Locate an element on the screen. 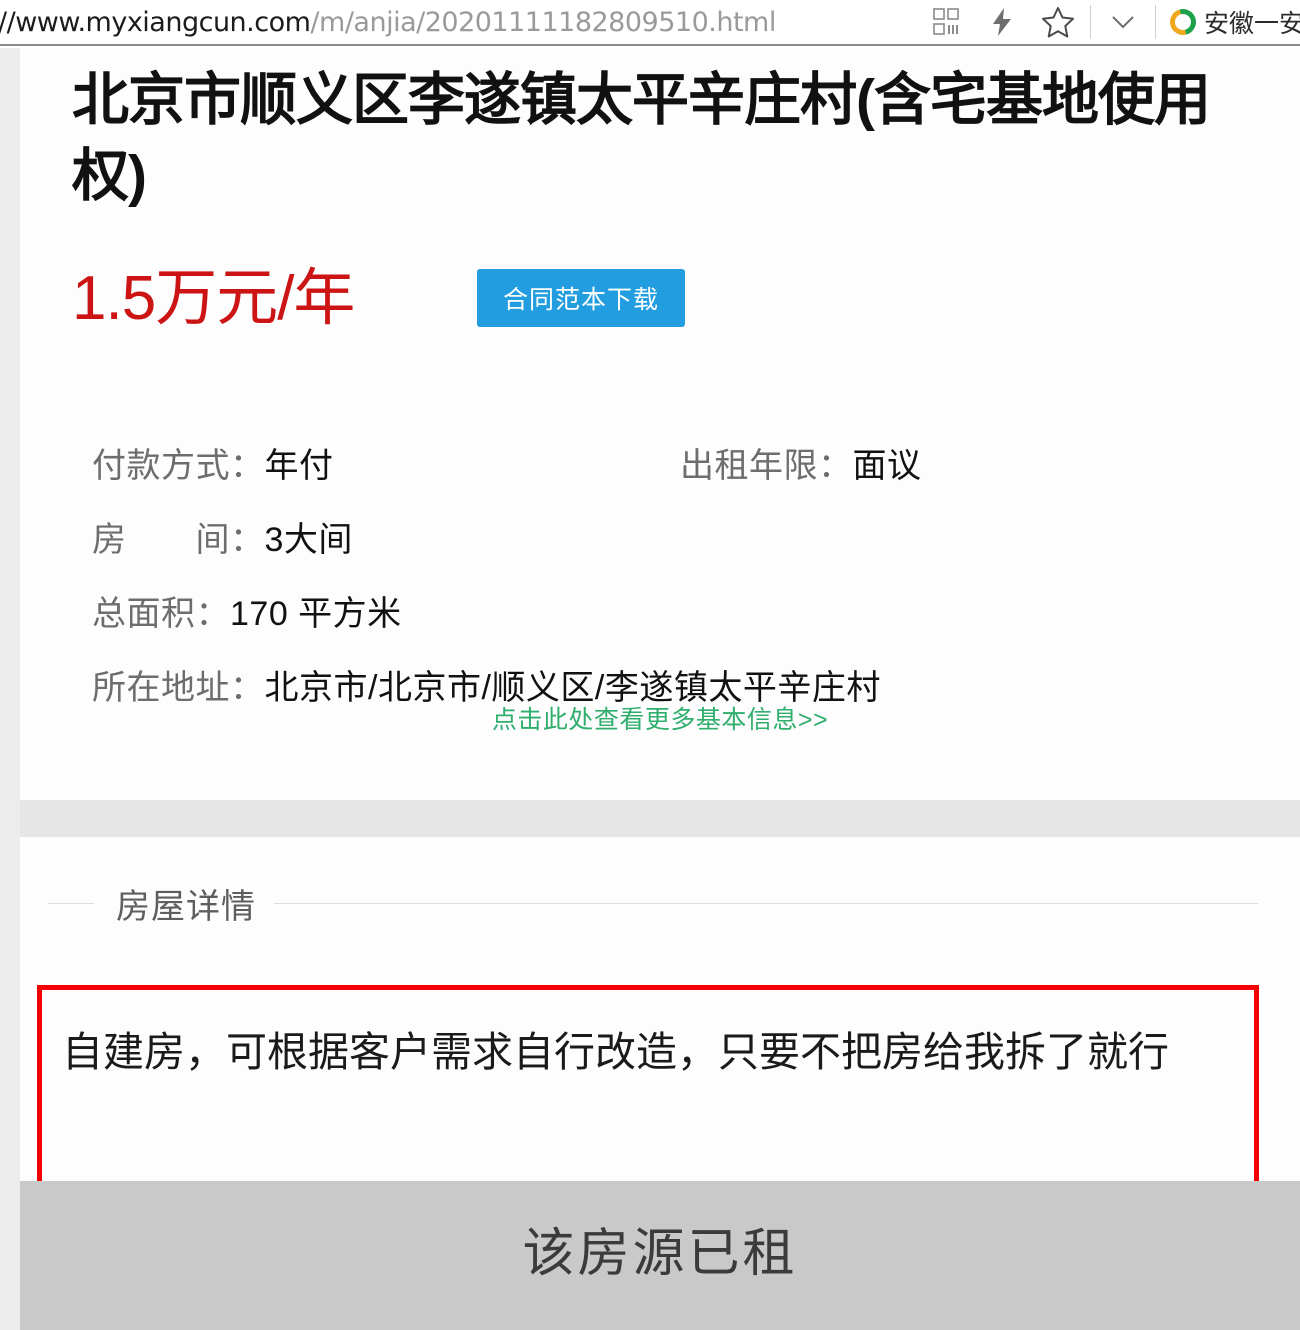 This screenshot has width=1300, height=1330. listing-price: 1.5万元/年 is located at coordinates (213, 298).